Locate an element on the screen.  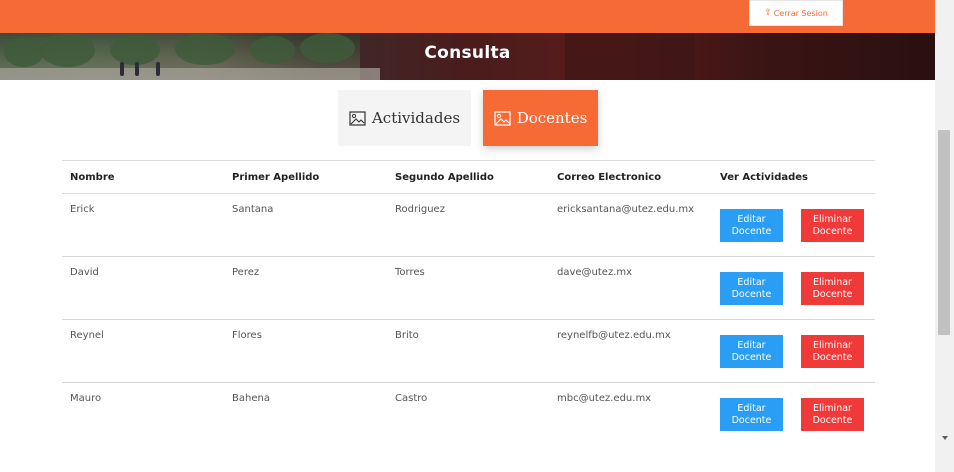
cell-segundo-apellido: Torres is located at coordinates (468, 288).